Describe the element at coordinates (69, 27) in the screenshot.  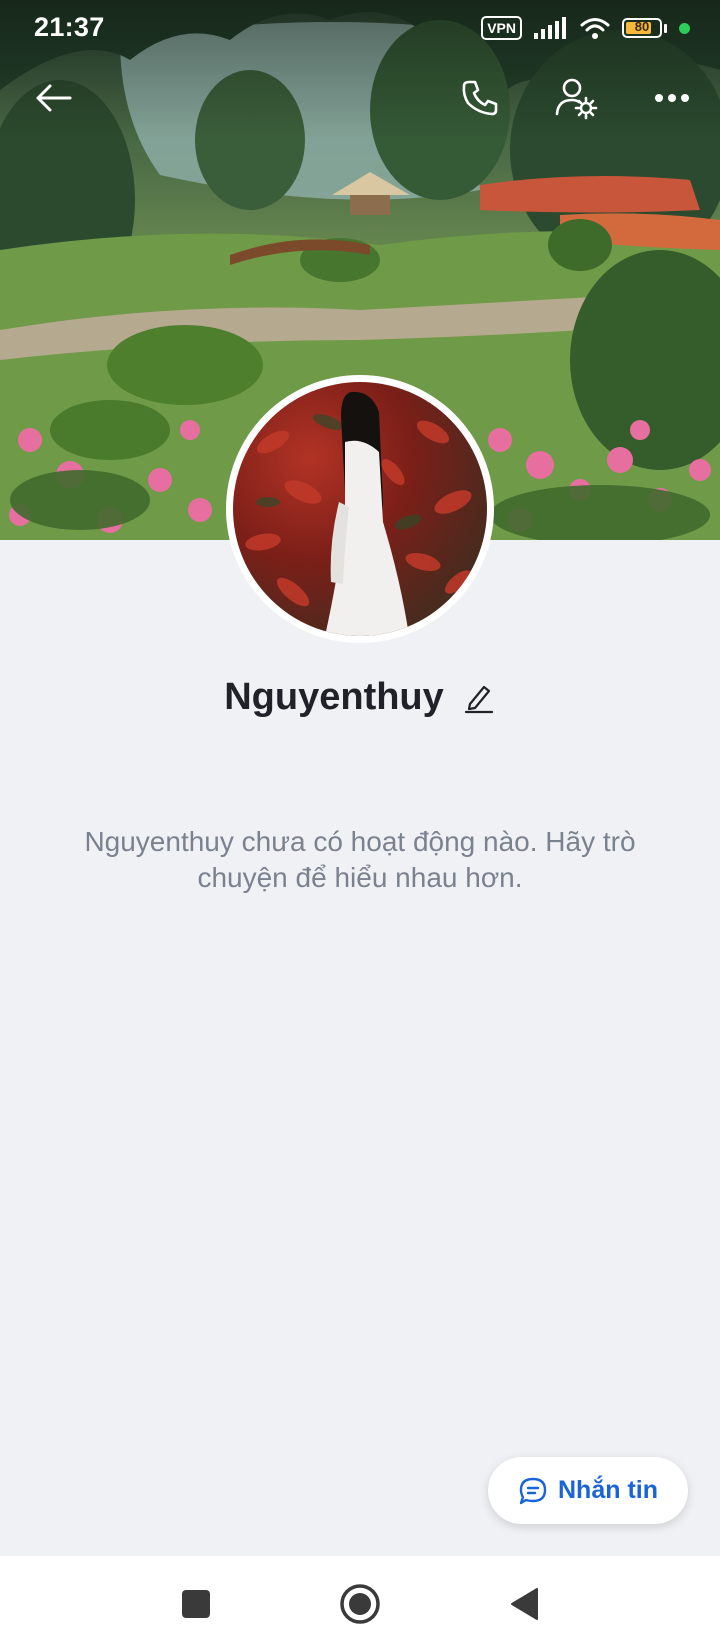
I see `status-time: 21:37` at that location.